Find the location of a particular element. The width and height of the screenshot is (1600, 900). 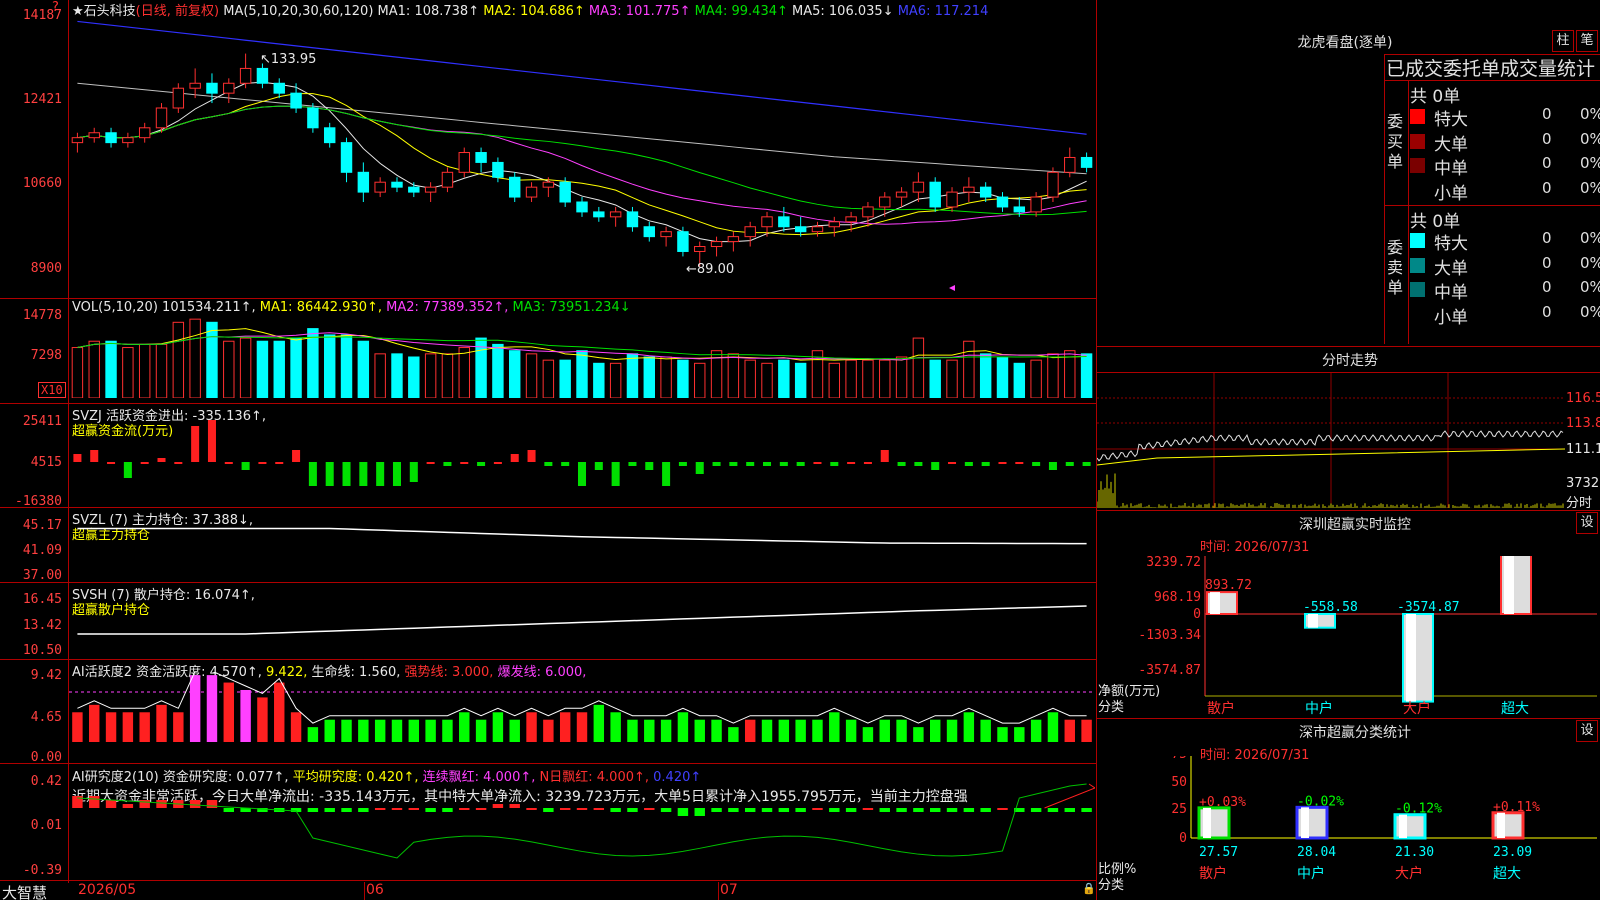

lock-icon: 🔒 is located at coordinates (1089, 888).